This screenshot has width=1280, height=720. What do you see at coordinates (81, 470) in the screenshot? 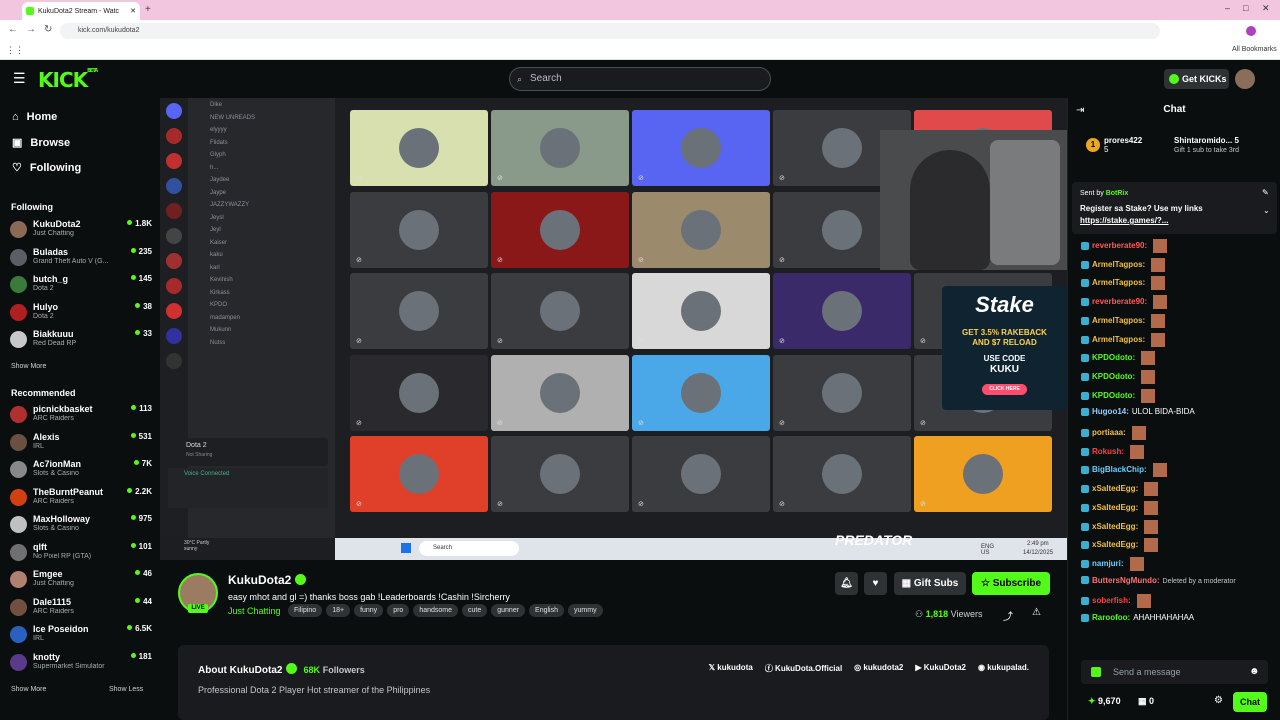
I see `channel-row: Ac7ionMan Slots & Casino 7K` at bounding box center [81, 470].